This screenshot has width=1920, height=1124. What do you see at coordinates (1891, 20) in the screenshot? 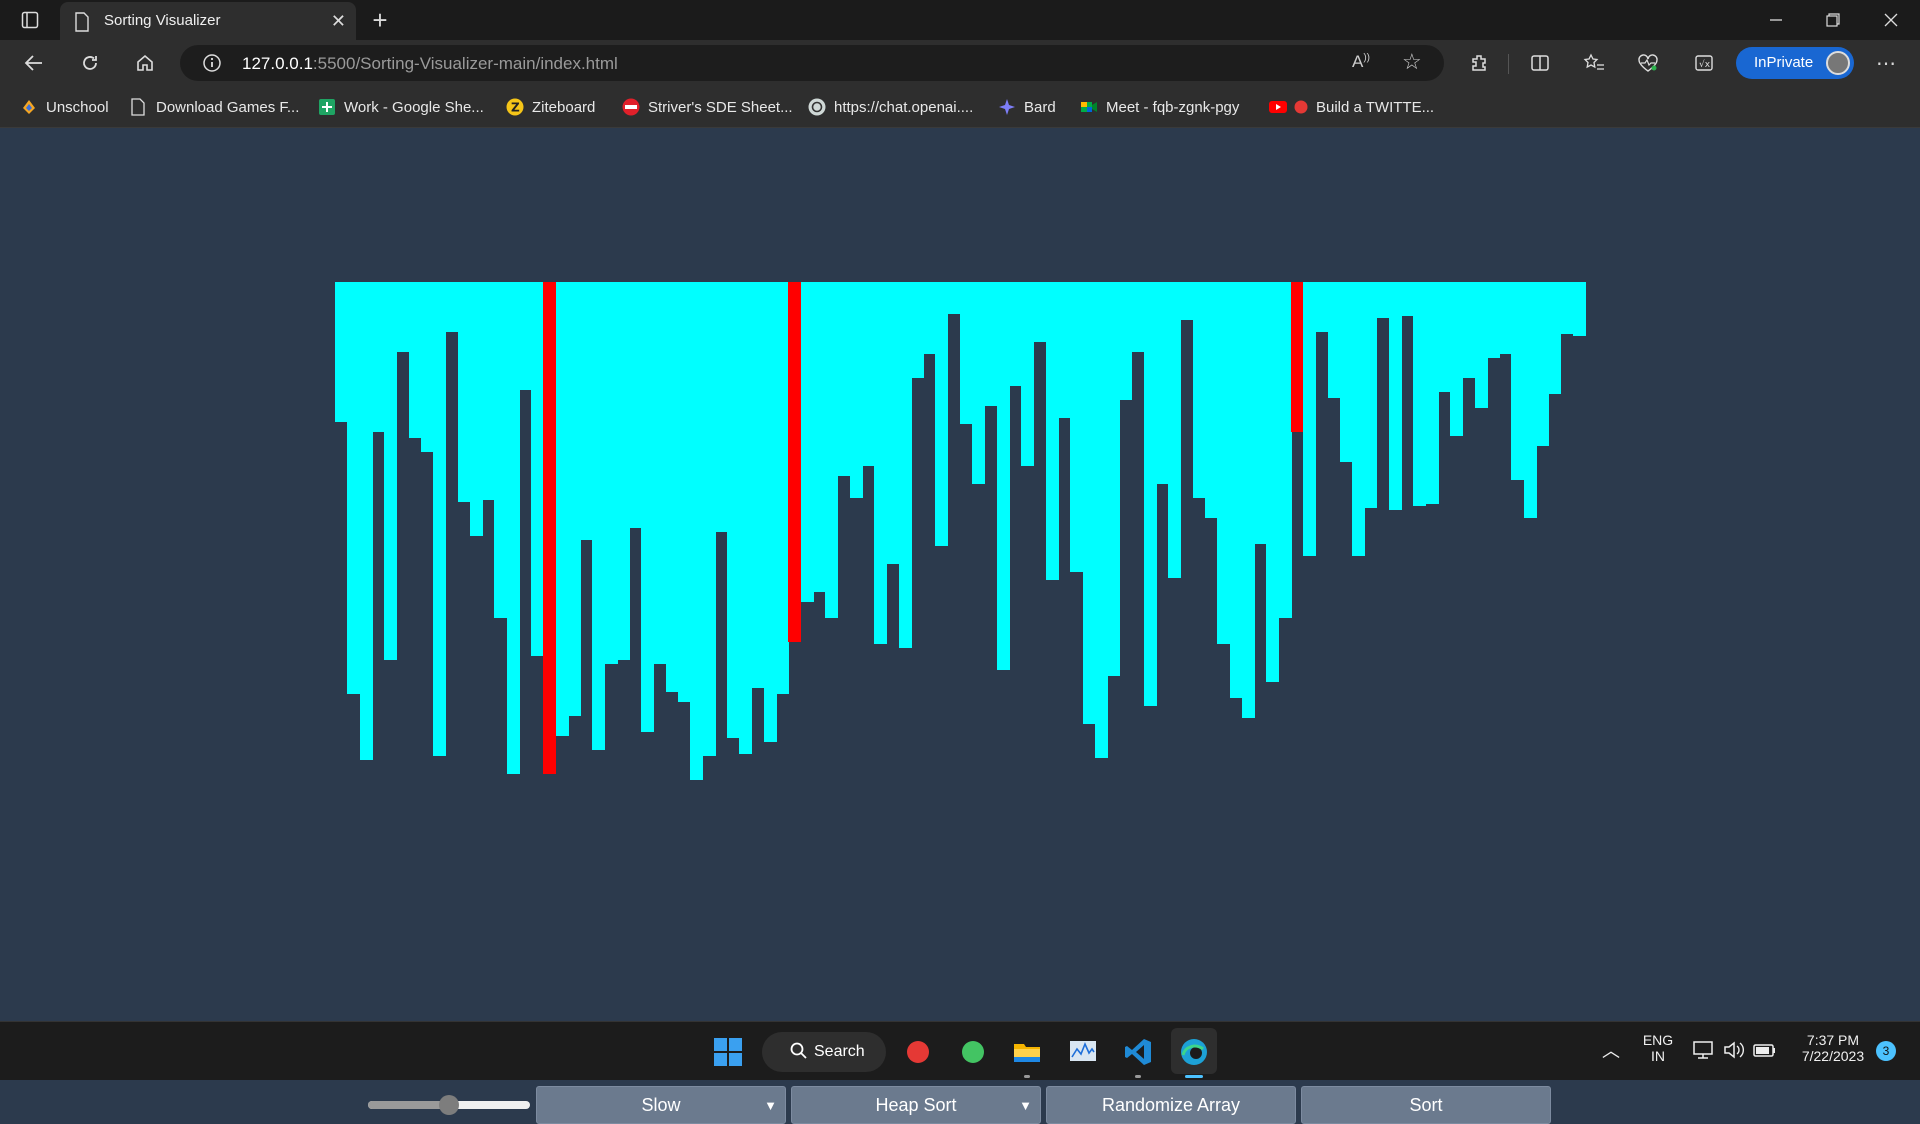
I see `close-window-icon` at bounding box center [1891, 20].